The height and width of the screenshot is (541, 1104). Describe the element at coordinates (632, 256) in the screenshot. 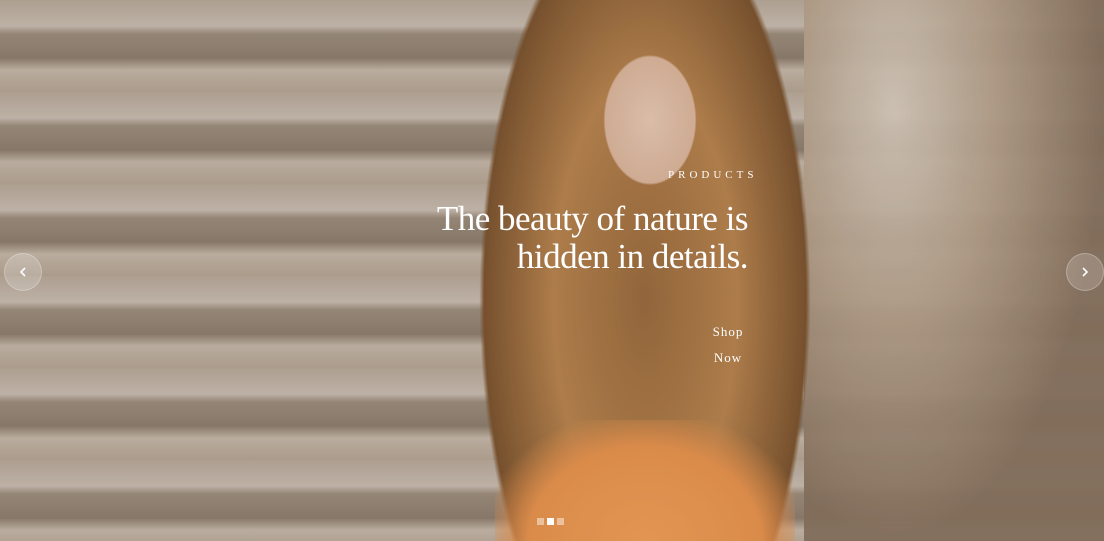

I see `hero-headline-line-2: hidden in details.` at that location.